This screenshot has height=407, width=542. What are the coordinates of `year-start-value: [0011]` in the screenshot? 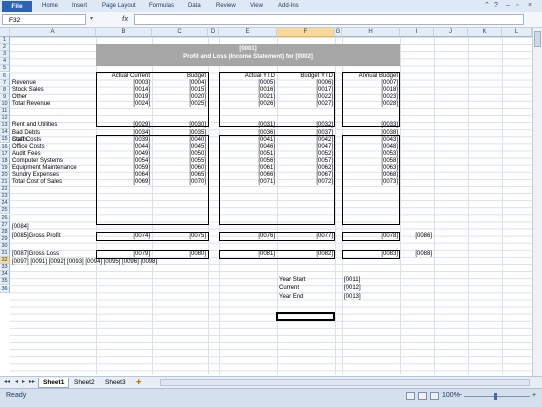 It's located at (352, 280).